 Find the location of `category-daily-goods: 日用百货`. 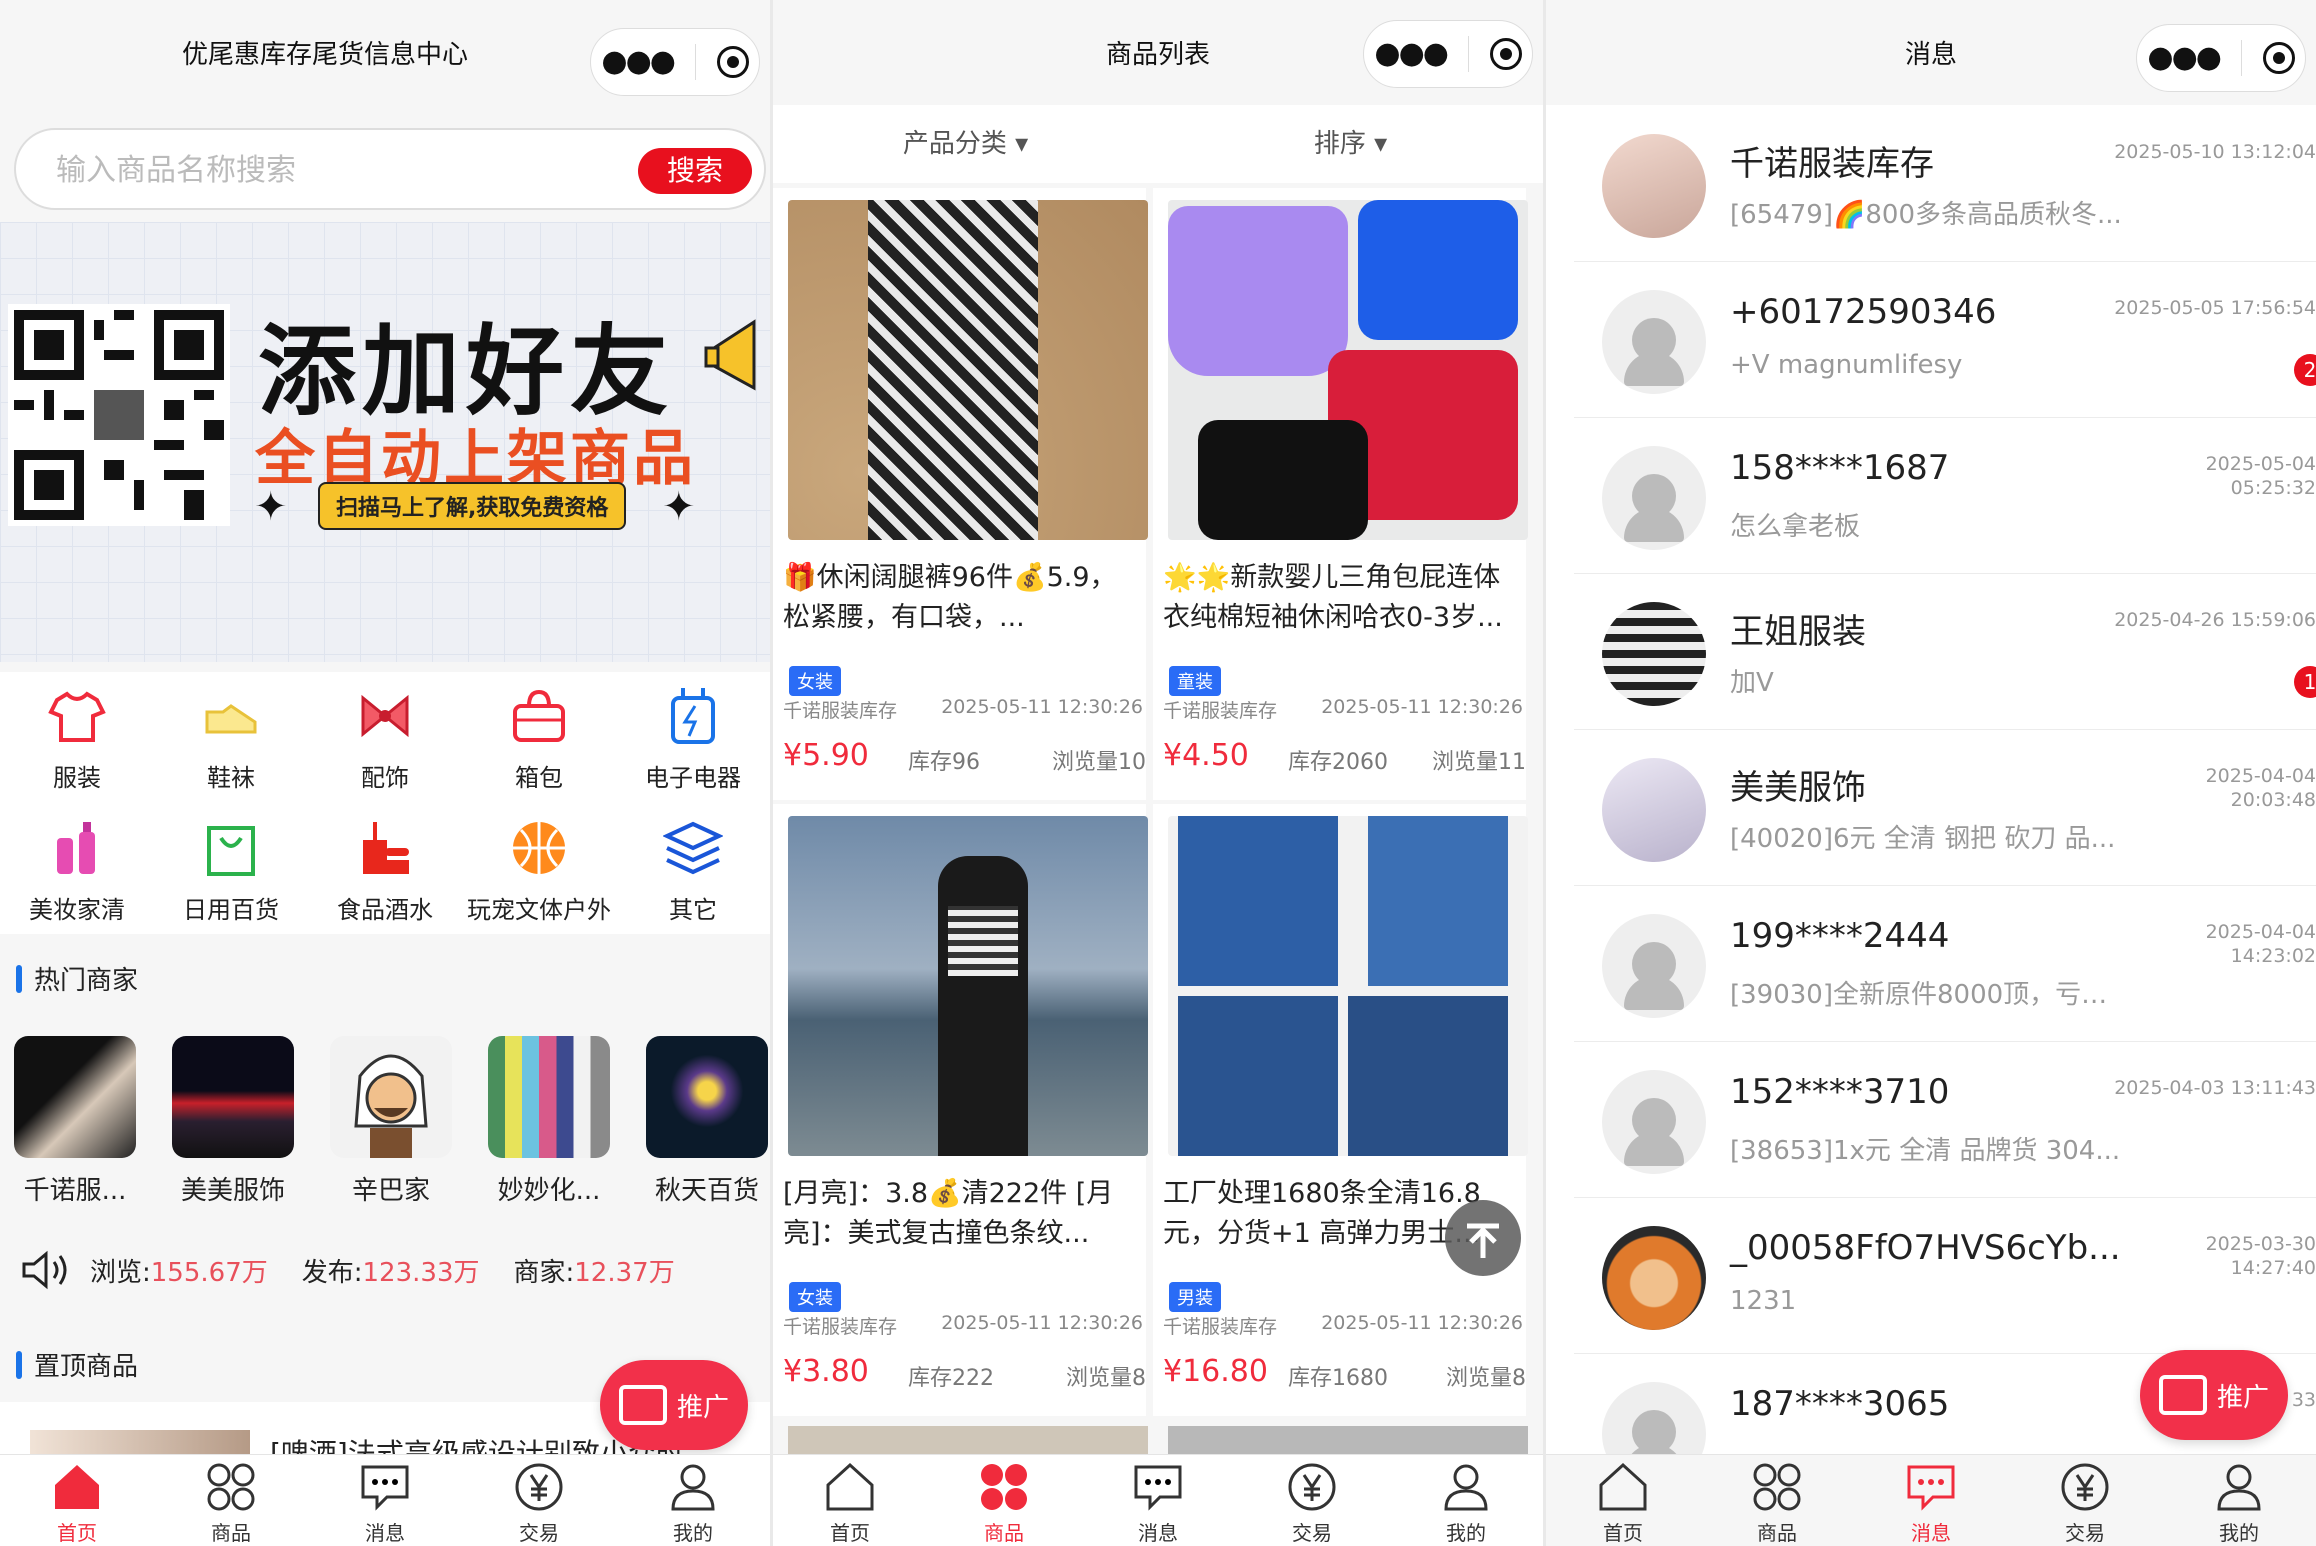

category-daily-goods: 日用百货 is located at coordinates (231, 871).